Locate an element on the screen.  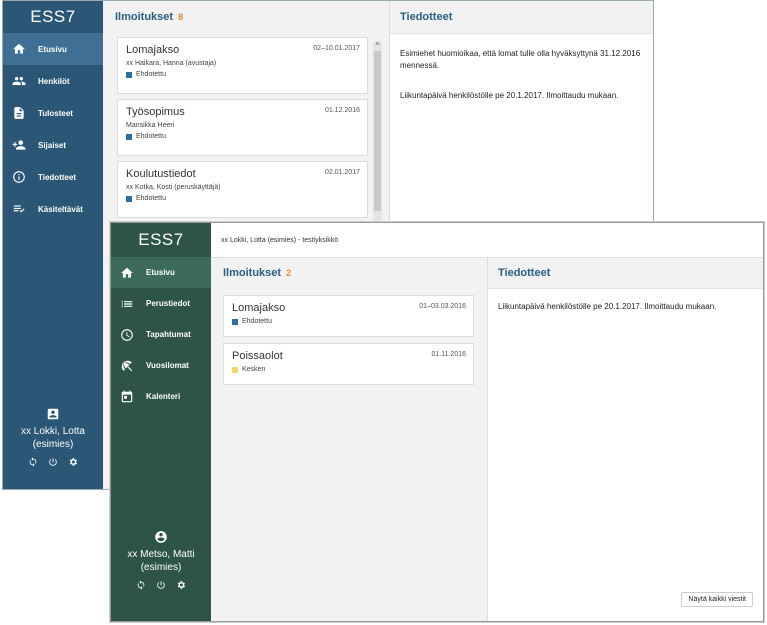
nav-item-tiedotteet: Tiedotteet is located at coordinates (53, 177).